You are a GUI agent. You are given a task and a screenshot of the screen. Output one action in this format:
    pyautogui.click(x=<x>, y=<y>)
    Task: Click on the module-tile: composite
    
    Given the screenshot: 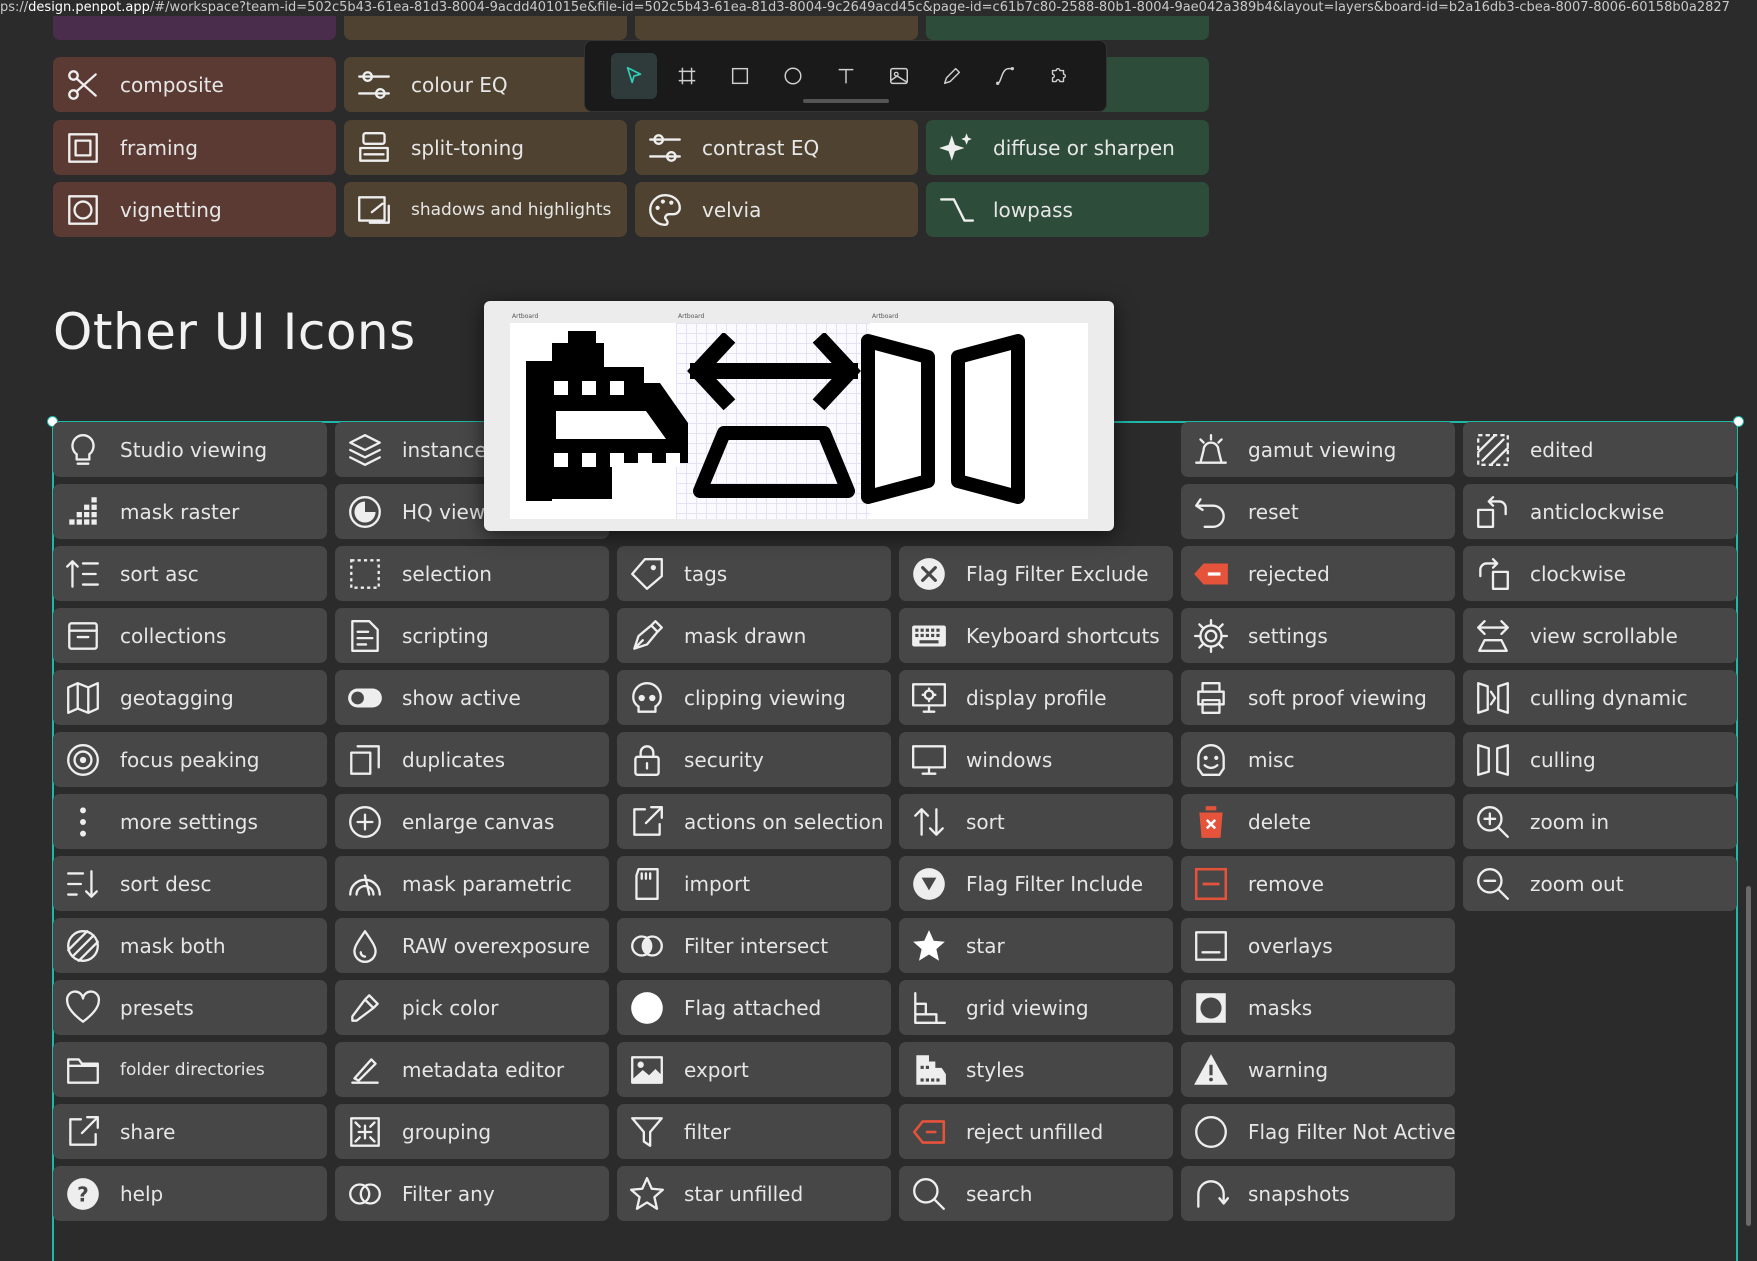 What is the action you would take?
    pyautogui.click(x=194, y=84)
    